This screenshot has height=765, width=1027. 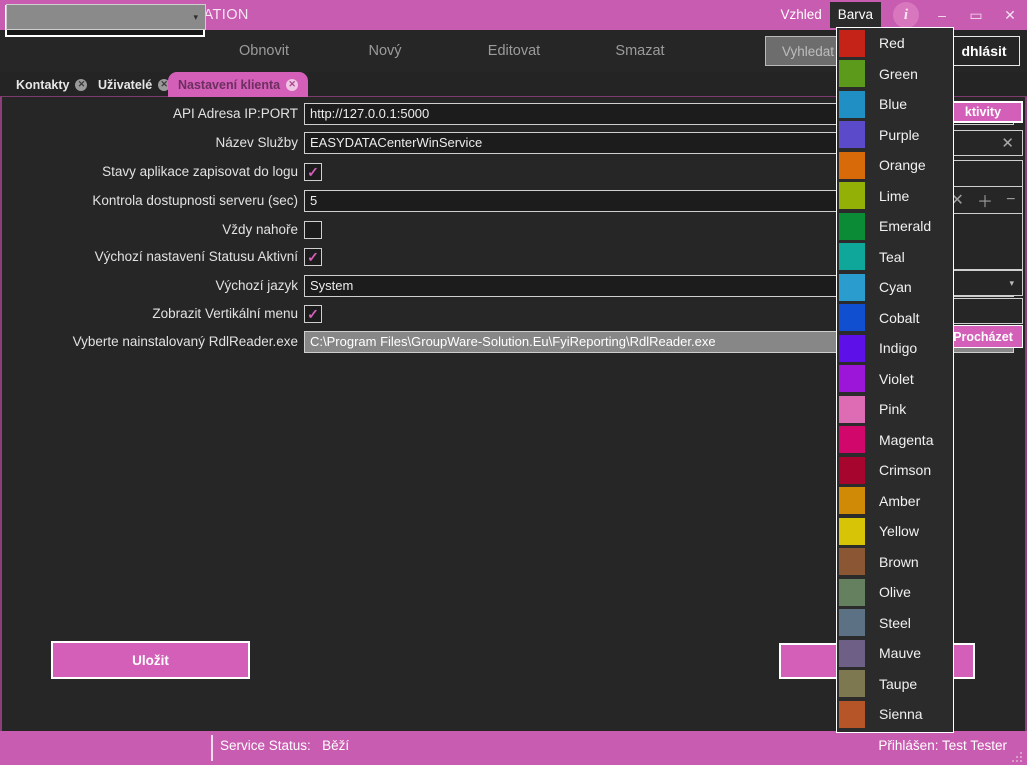 What do you see at coordinates (229, 84) in the screenshot?
I see `tab-nastaveni-klienta-label: Nastavení klienta` at bounding box center [229, 84].